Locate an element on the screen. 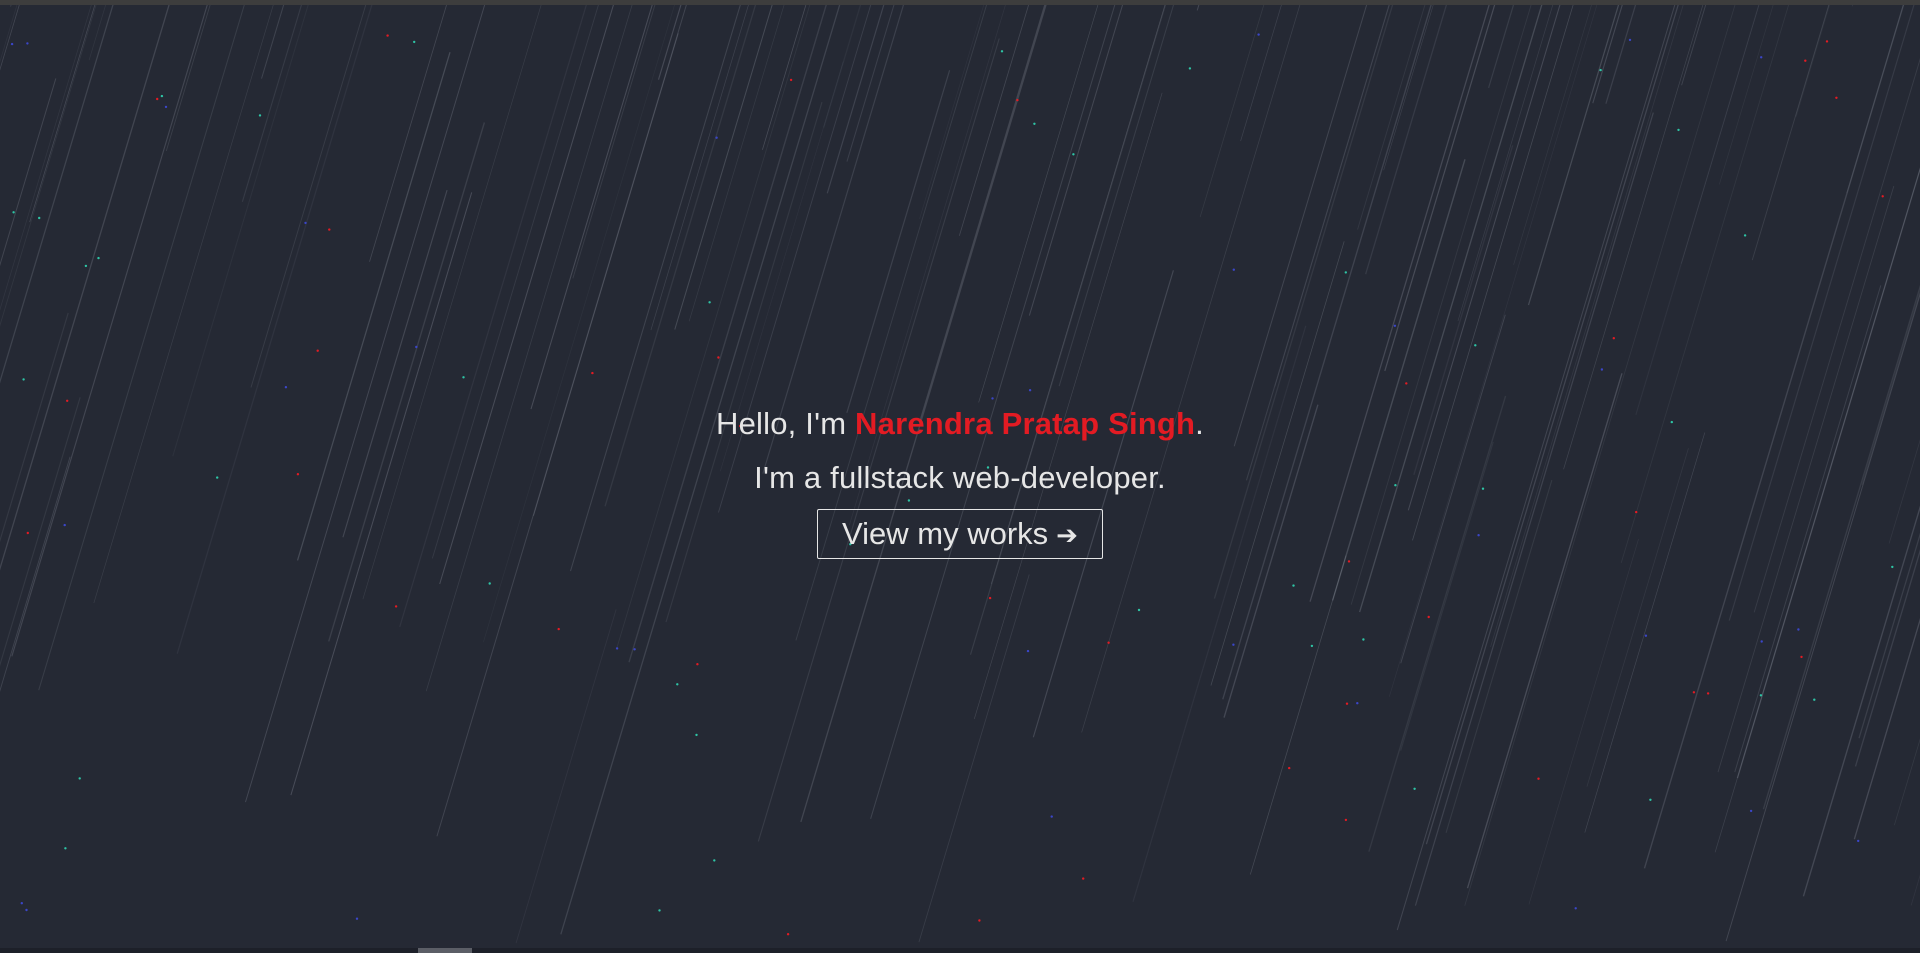  view-my-works-label: View my works is located at coordinates (945, 533).